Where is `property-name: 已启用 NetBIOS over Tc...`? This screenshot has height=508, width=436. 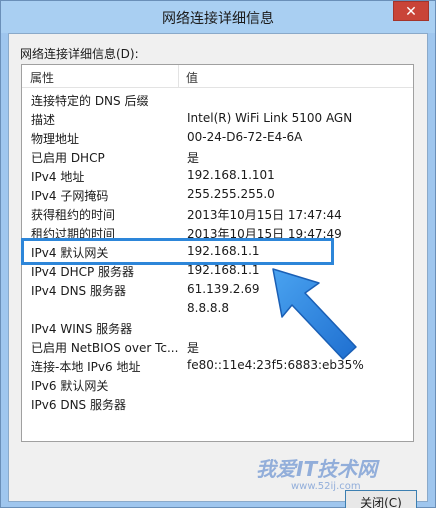 property-name: 已启用 NetBIOS over Tc... is located at coordinates (105, 348).